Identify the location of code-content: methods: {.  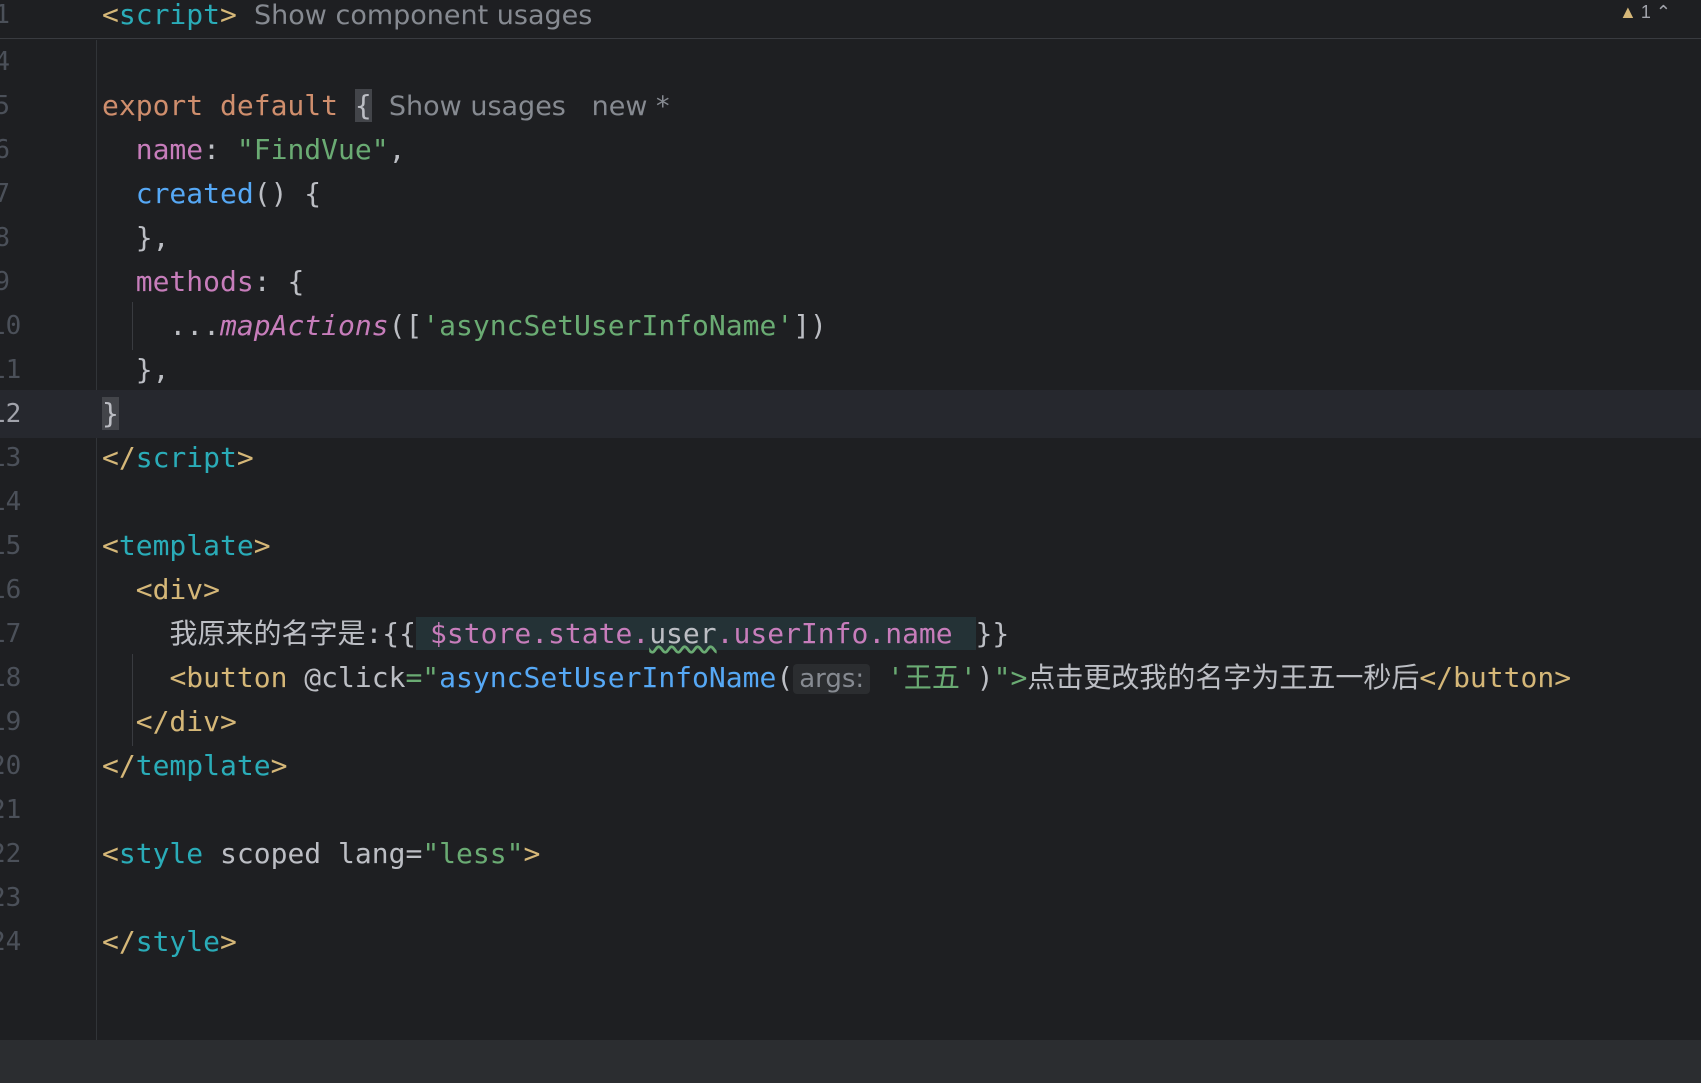
(203, 282).